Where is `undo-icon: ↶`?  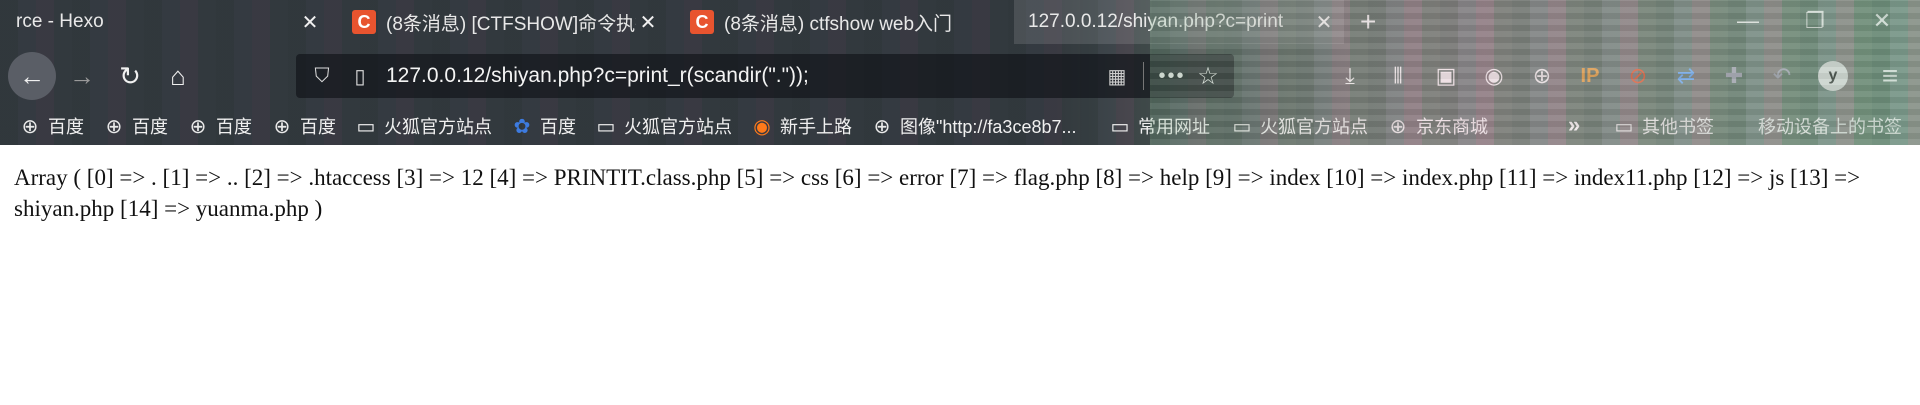
undo-icon: ↶ is located at coordinates (1782, 76).